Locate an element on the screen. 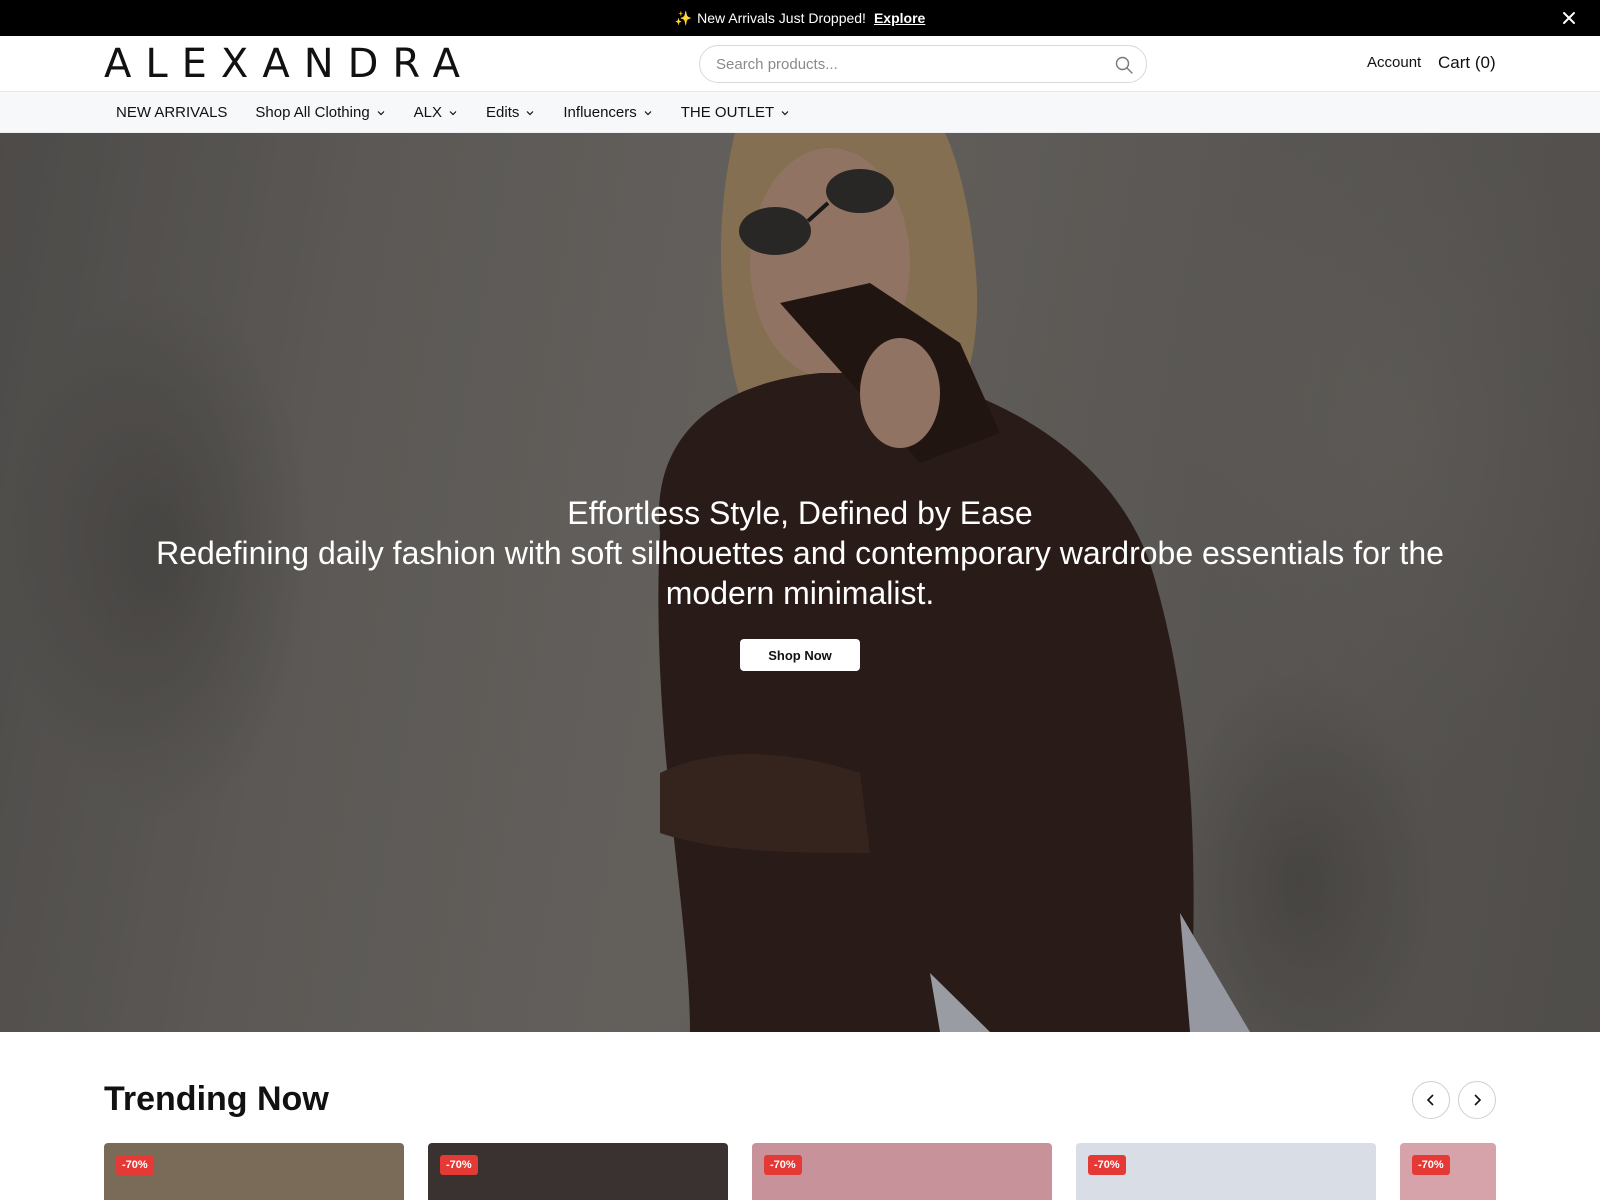 The width and height of the screenshot is (1600, 1200). nav-item-alx: ALX is located at coordinates (436, 112).